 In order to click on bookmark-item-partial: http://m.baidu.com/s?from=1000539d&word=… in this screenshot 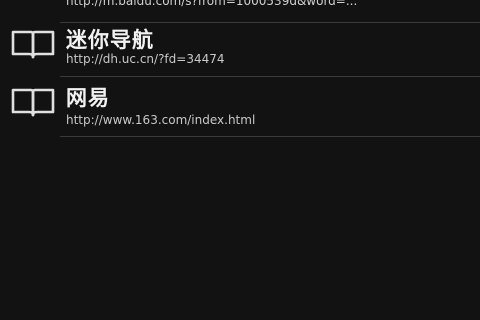, I will do `click(240, 10)`.